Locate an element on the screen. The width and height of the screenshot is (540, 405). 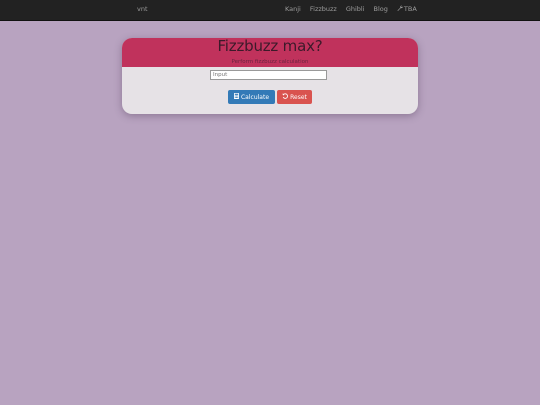
nav-link-blog: Blog is located at coordinates (381, 9).